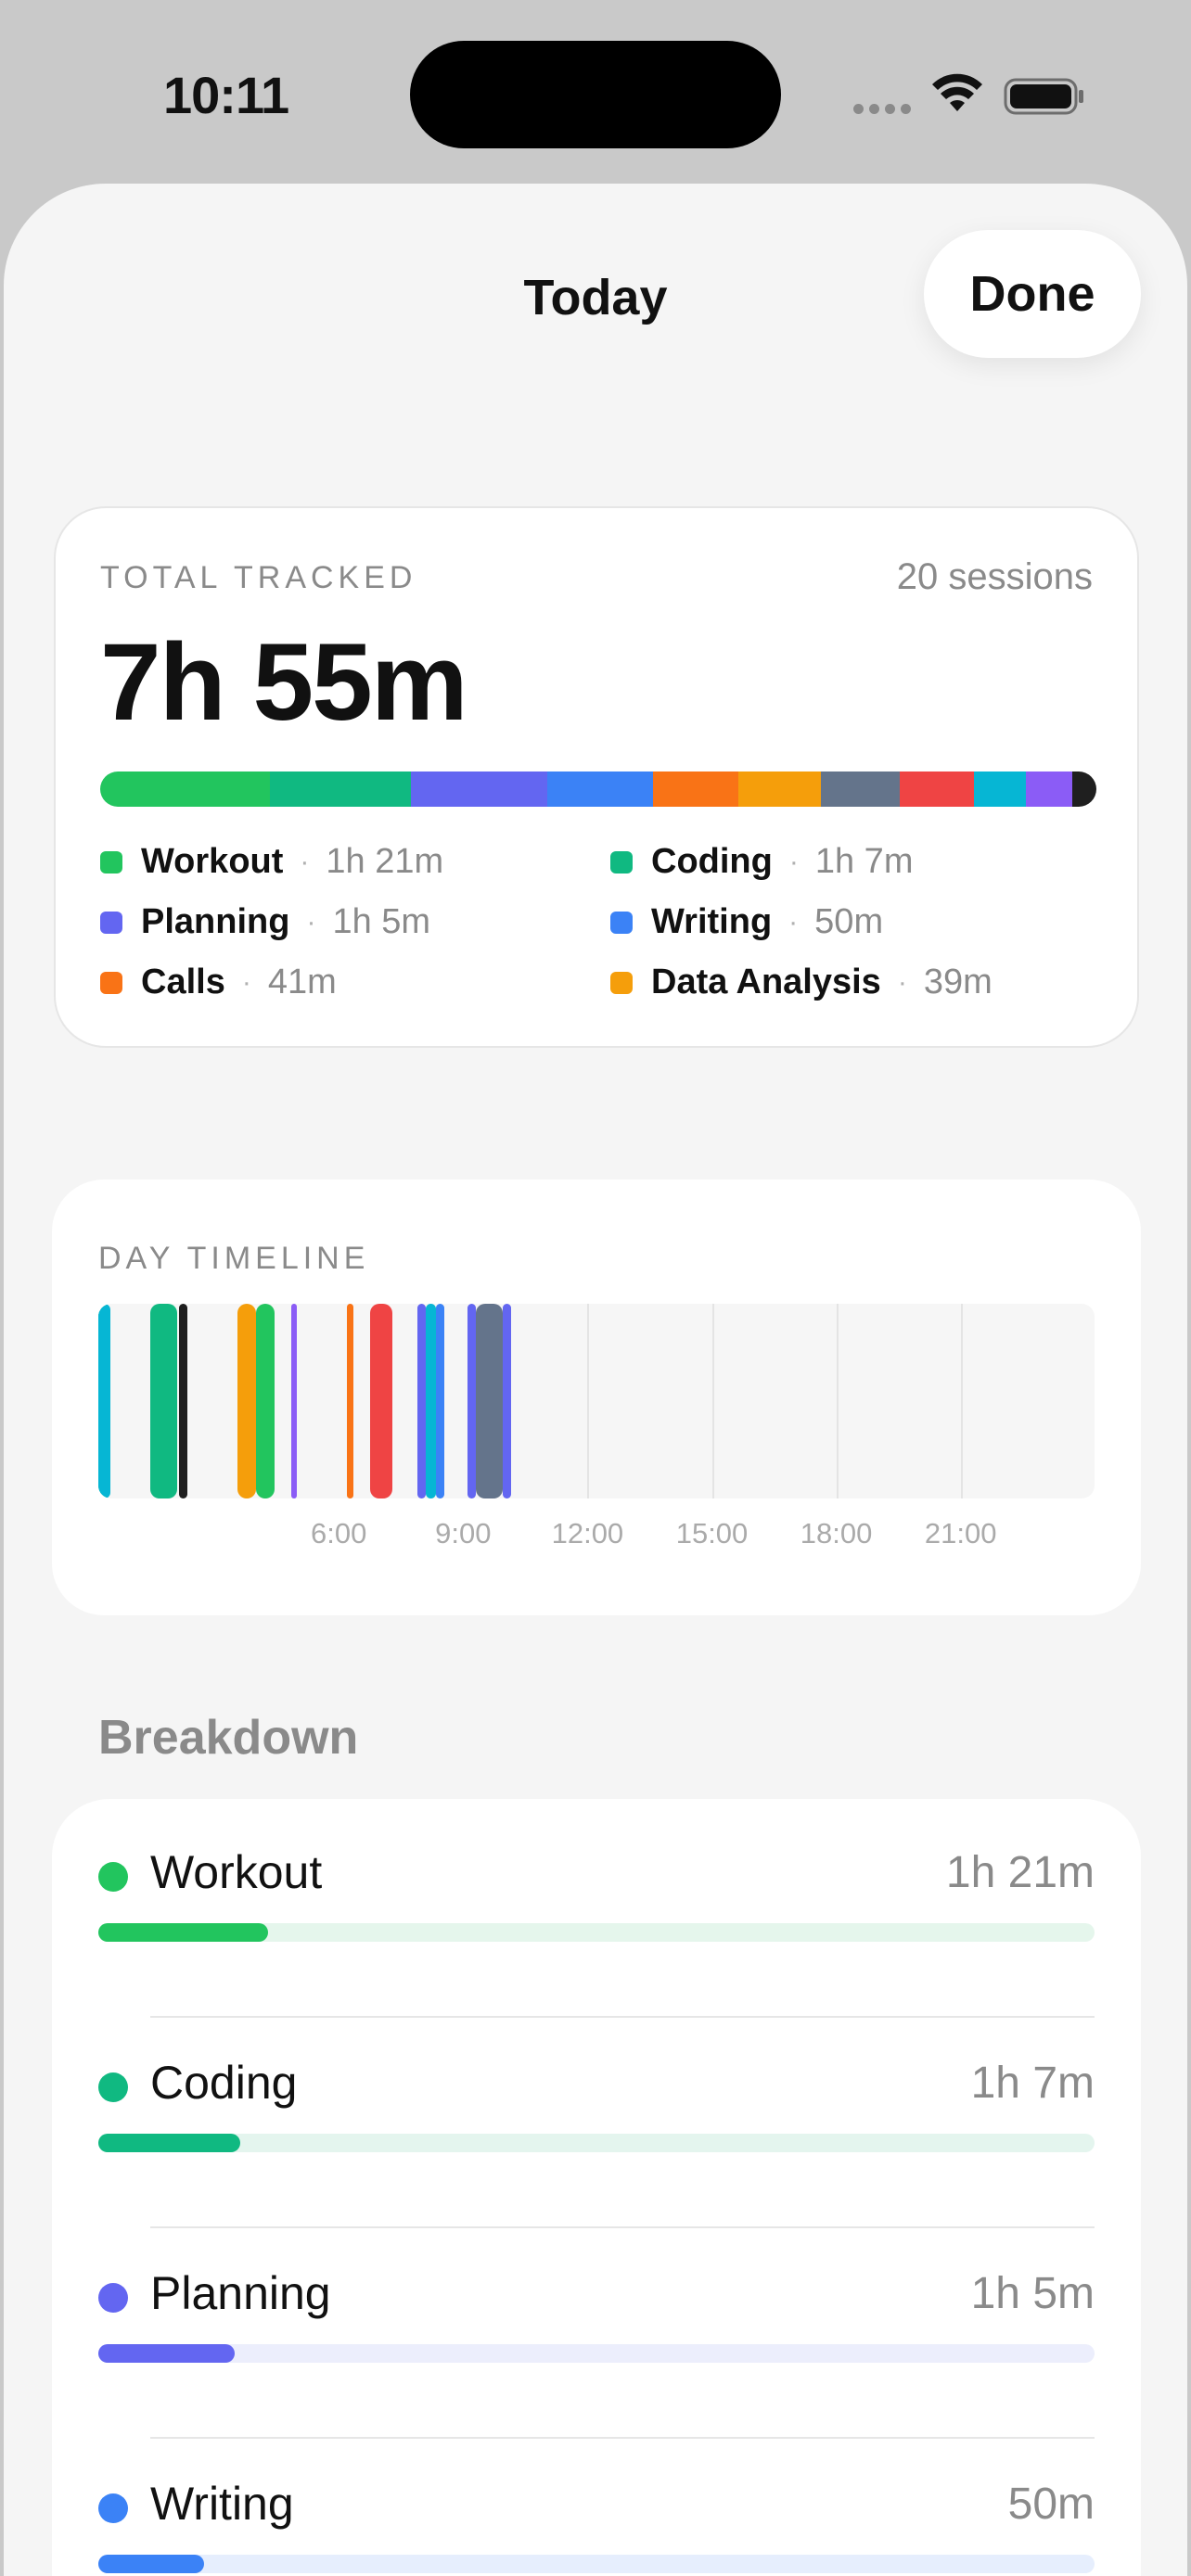 The image size is (1191, 2576). Describe the element at coordinates (228, 1738) in the screenshot. I see `breakdown-heading: Breakdown` at that location.